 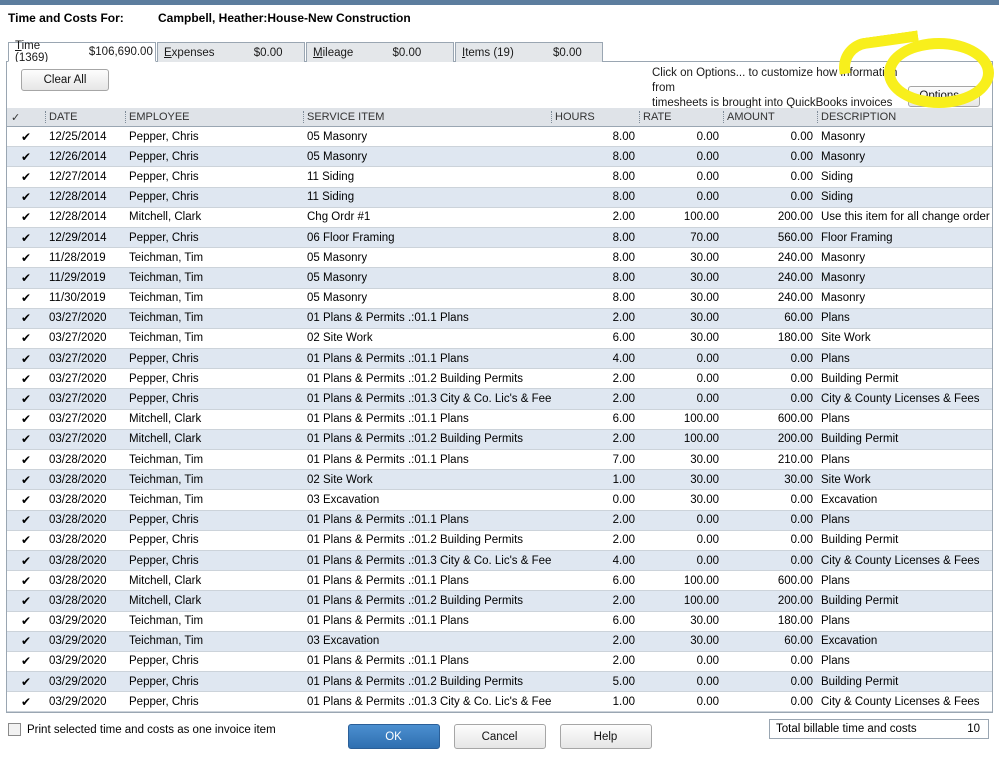 I want to click on column-header-employee: EMPLOYEE, so click(x=214, y=117).